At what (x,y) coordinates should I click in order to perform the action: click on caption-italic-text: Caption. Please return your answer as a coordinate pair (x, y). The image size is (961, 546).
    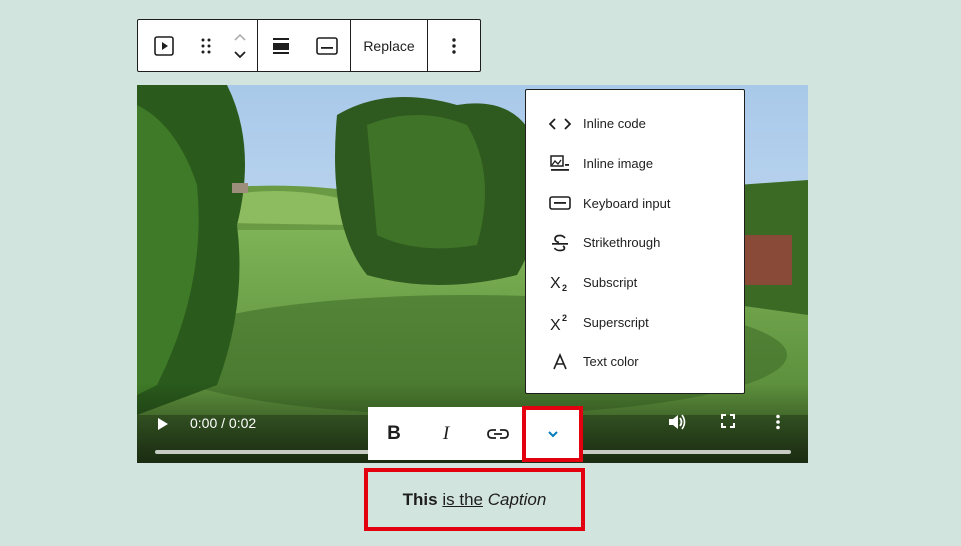
    Looking at the image, I should click on (517, 499).